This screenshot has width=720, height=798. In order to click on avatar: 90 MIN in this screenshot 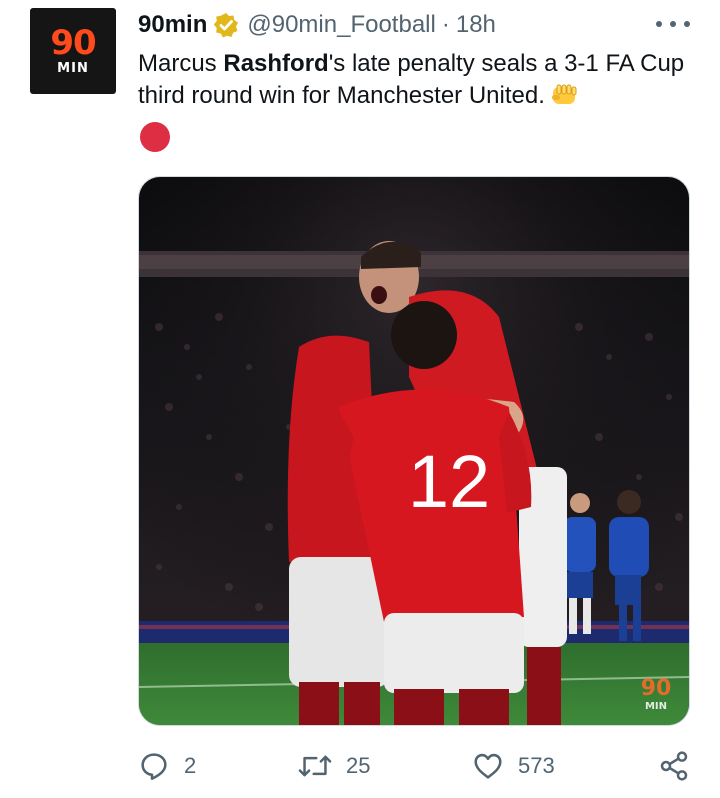, I will do `click(73, 51)`.